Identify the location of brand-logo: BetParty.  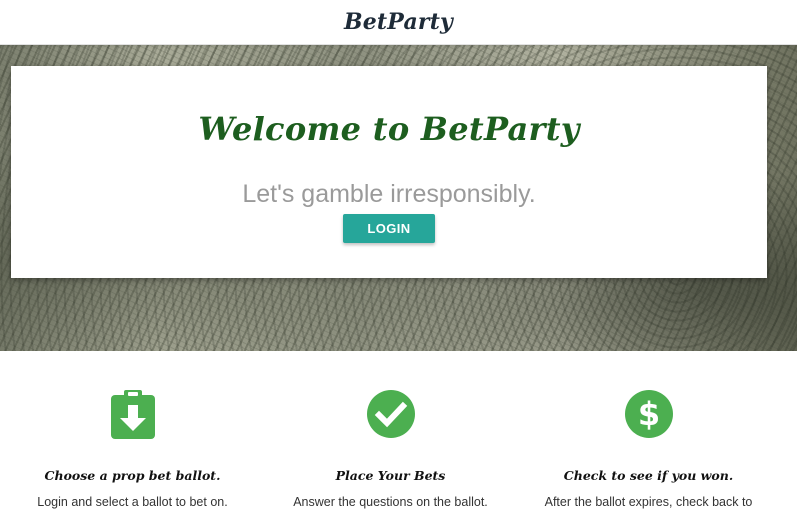
(398, 22).